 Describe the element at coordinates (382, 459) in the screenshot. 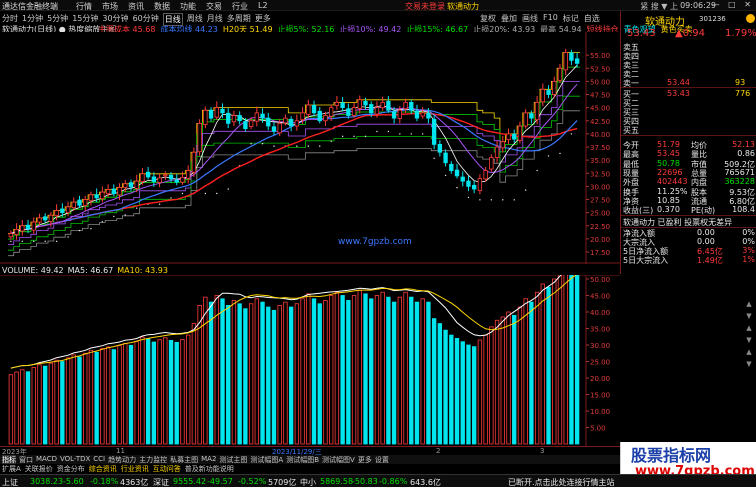

I see `indicator-tab: 设置` at that location.